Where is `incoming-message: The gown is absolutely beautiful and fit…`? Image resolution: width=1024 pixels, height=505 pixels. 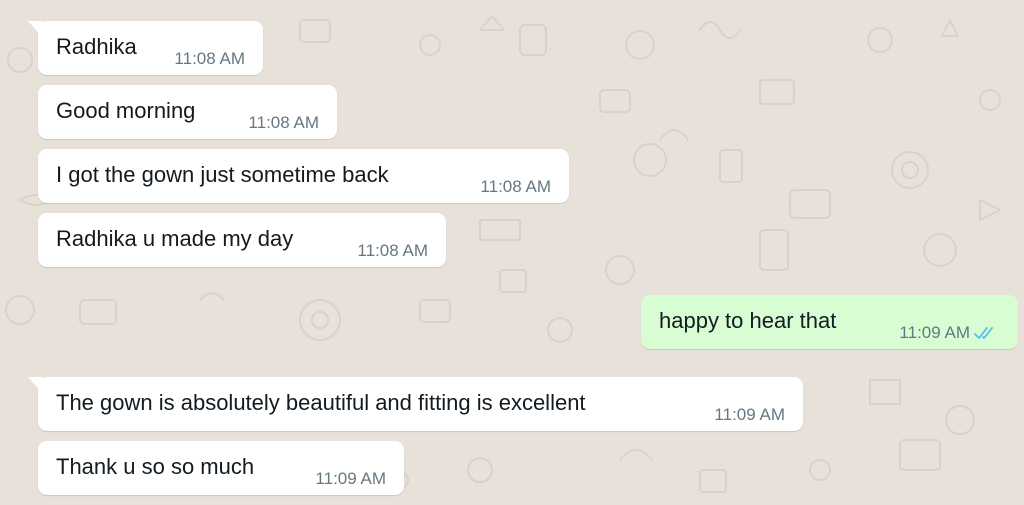 incoming-message: The gown is absolutely beautiful and fit… is located at coordinates (415, 404).